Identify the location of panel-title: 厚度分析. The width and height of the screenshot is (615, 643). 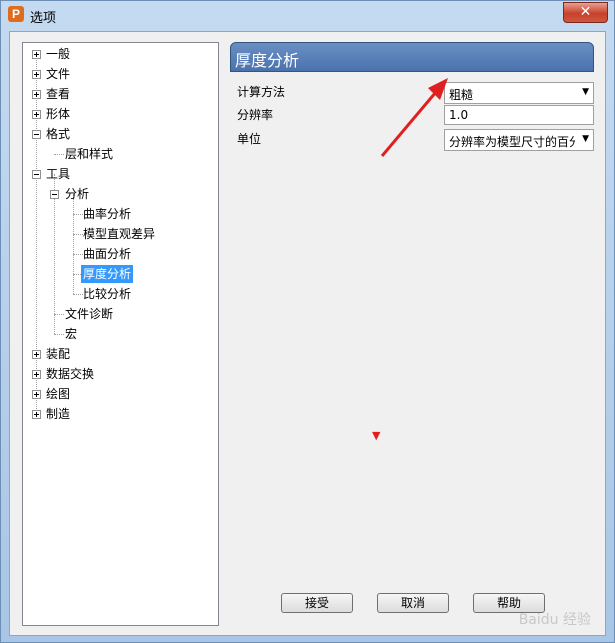
(267, 60).